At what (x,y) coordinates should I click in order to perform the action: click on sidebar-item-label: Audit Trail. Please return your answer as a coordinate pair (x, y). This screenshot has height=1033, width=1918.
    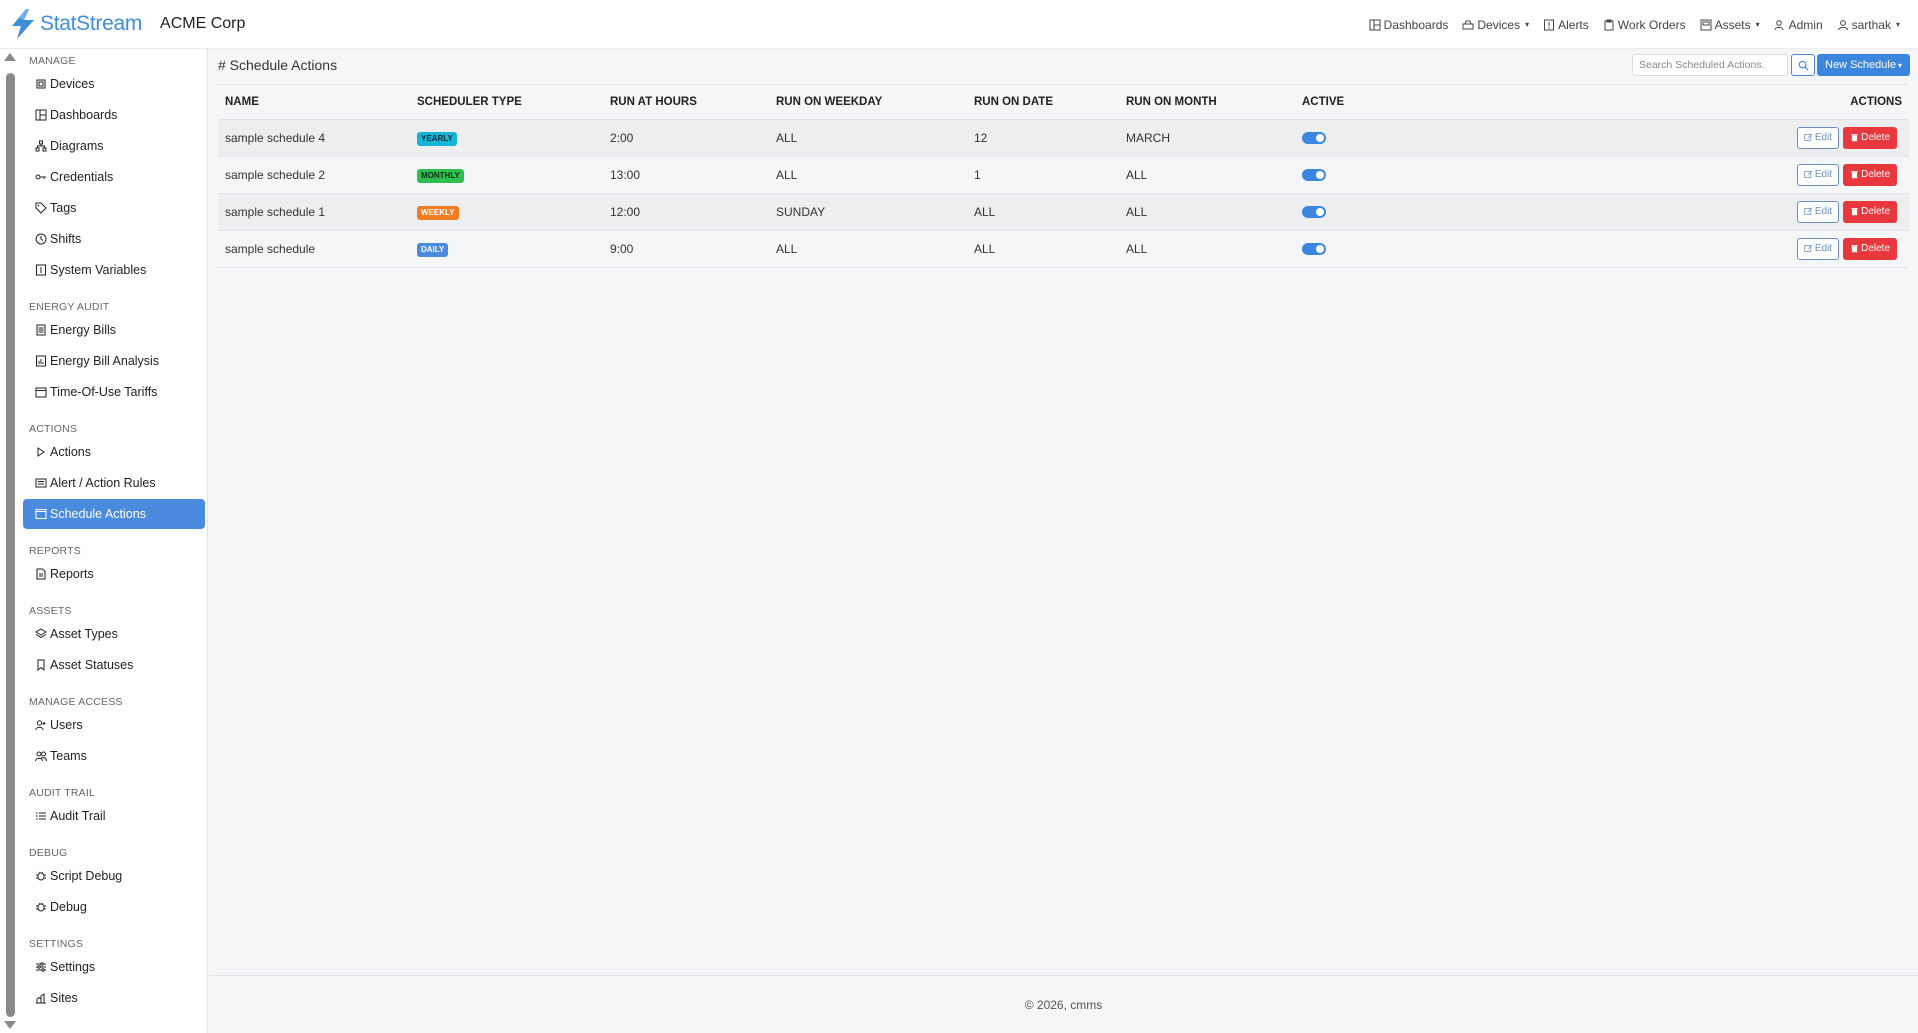
    Looking at the image, I should click on (78, 816).